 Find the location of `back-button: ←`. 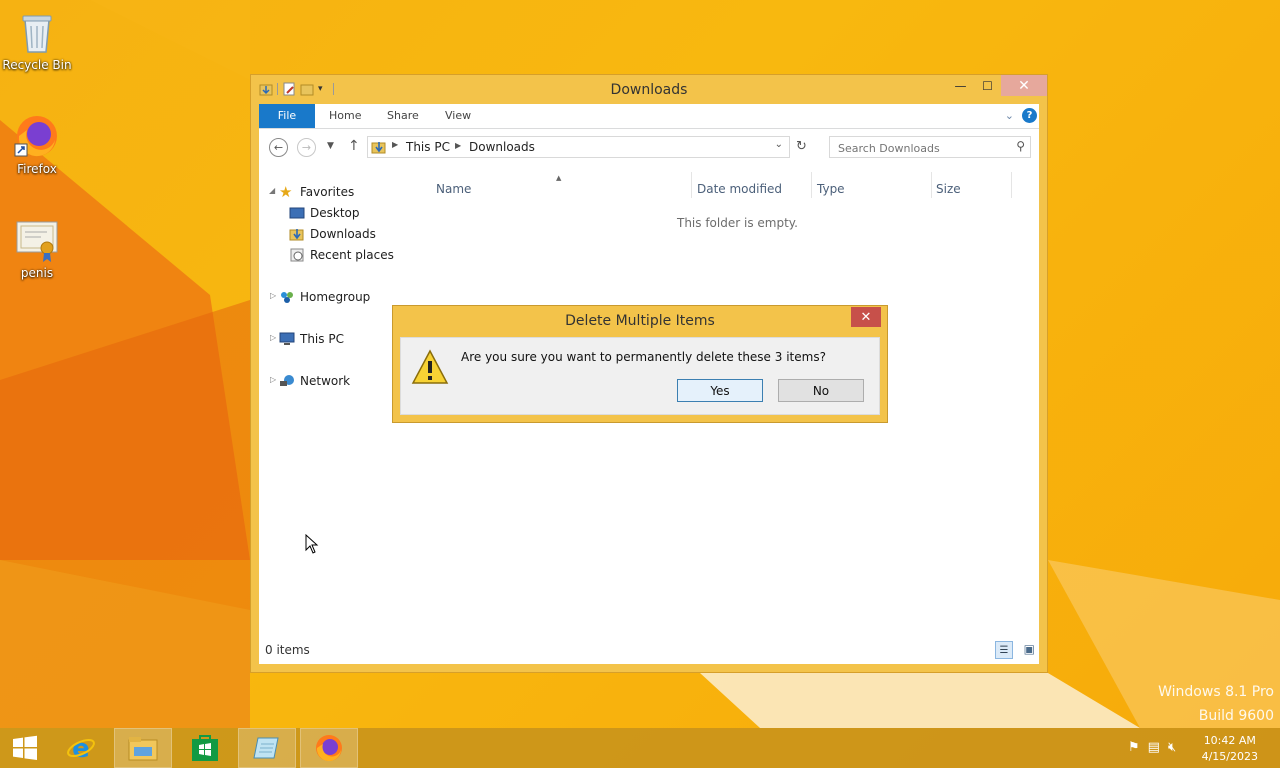

back-button: ← is located at coordinates (278, 147).